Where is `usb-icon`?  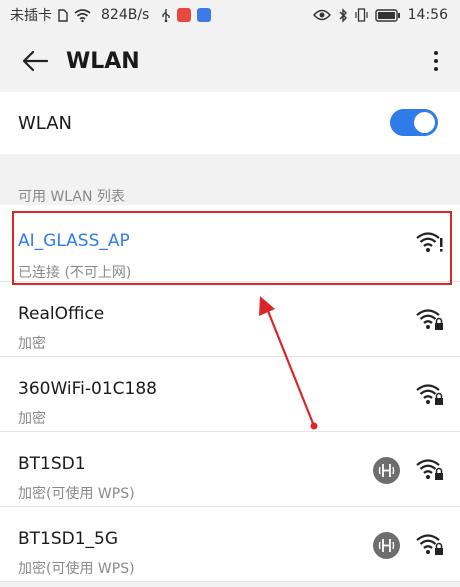
usb-icon is located at coordinates (166, 15).